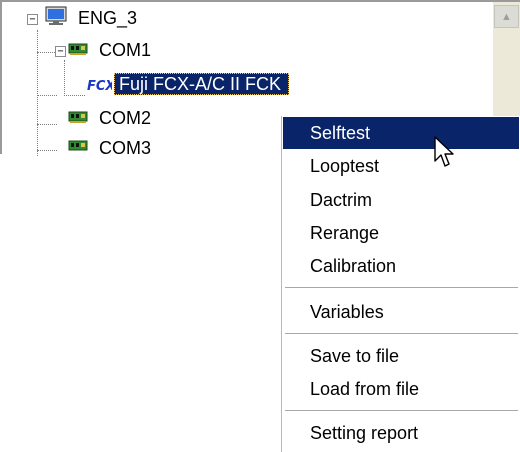  Describe the element at coordinates (506, 16) in the screenshot. I see `scroll-up-arrow-icon: ▲` at that location.